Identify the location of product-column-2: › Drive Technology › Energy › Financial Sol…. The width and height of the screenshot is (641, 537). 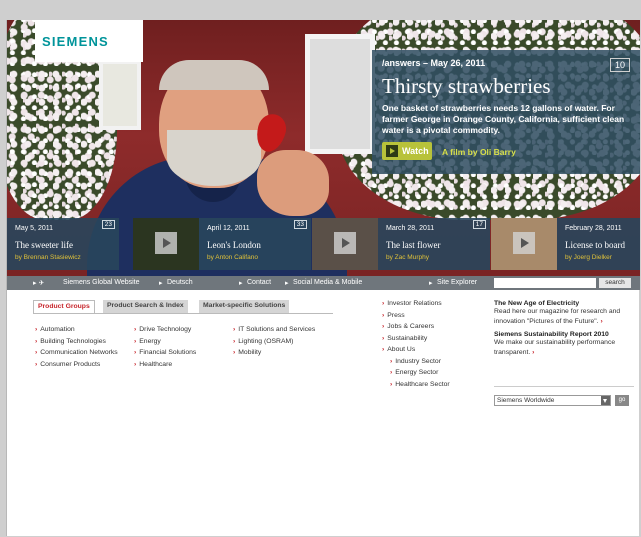
(165, 349).